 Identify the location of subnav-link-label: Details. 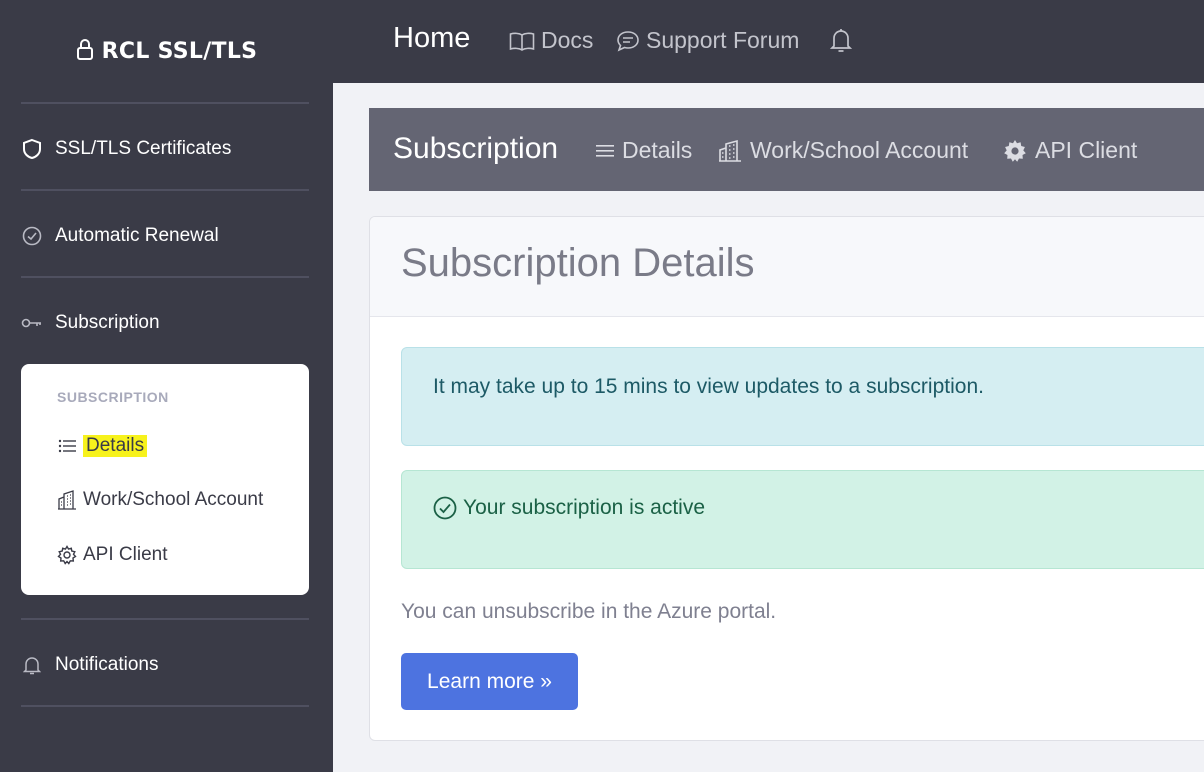
(657, 150).